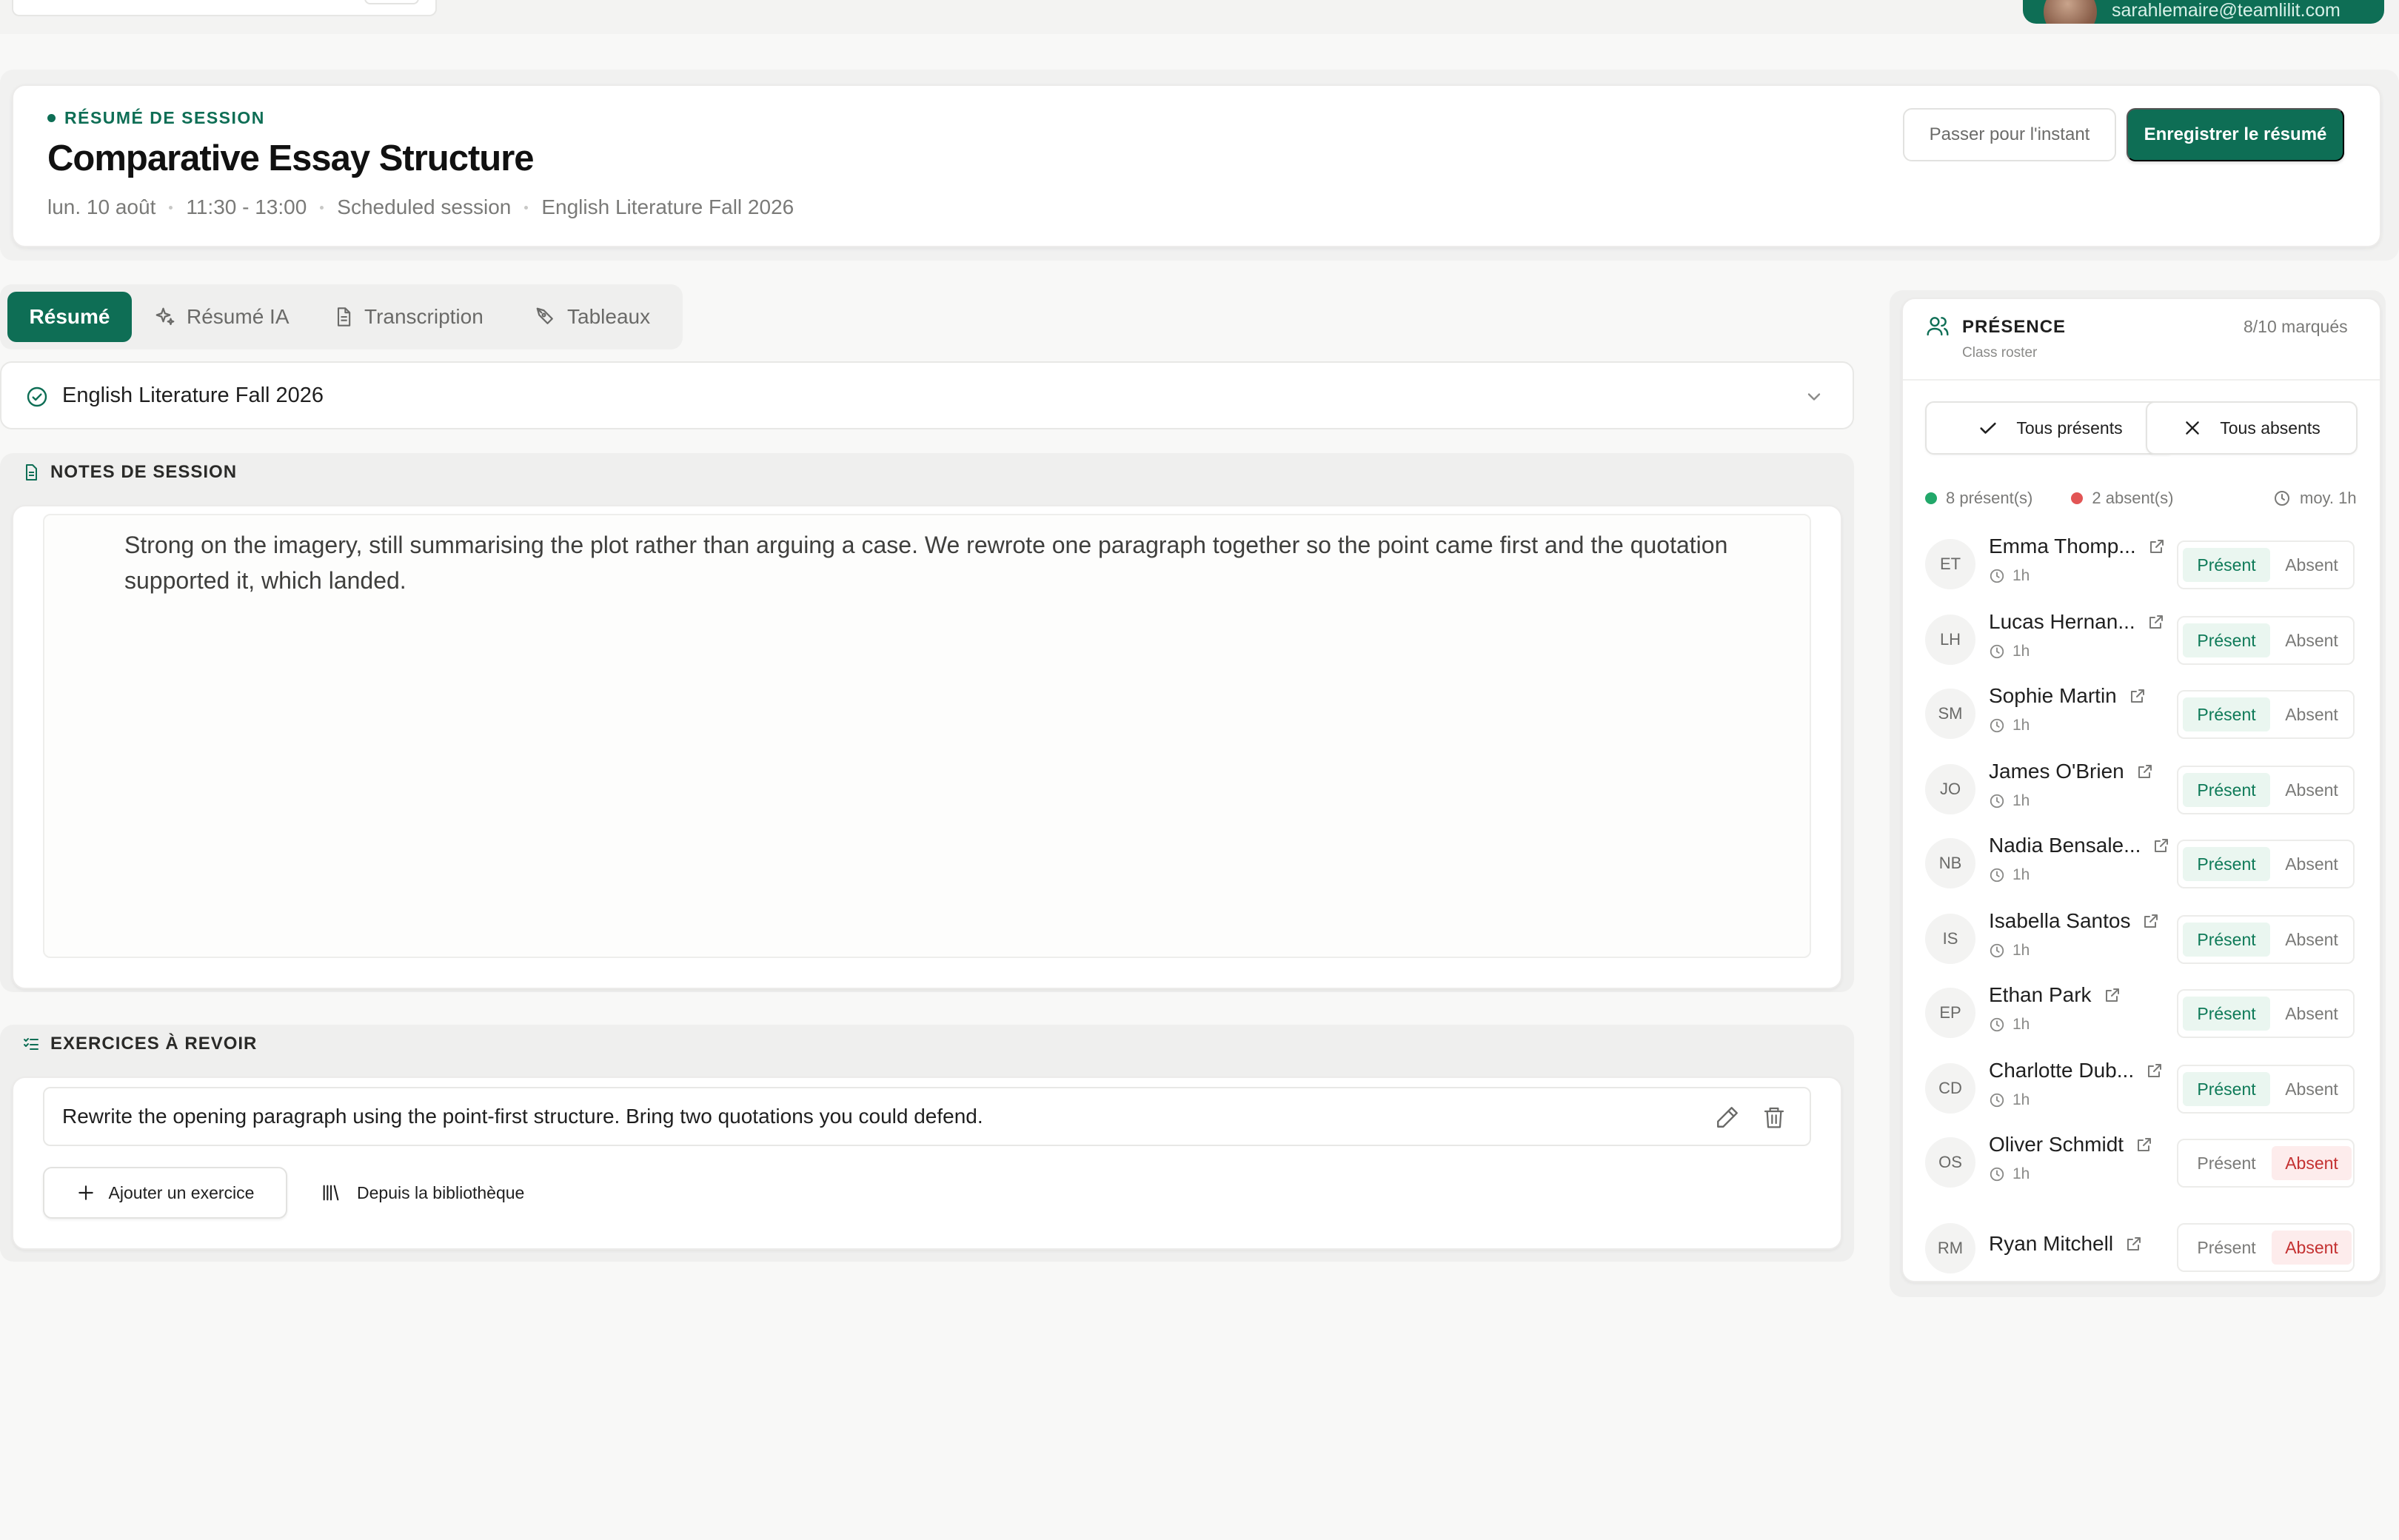  I want to click on absent-count: 2 absent(s), so click(2133, 498).